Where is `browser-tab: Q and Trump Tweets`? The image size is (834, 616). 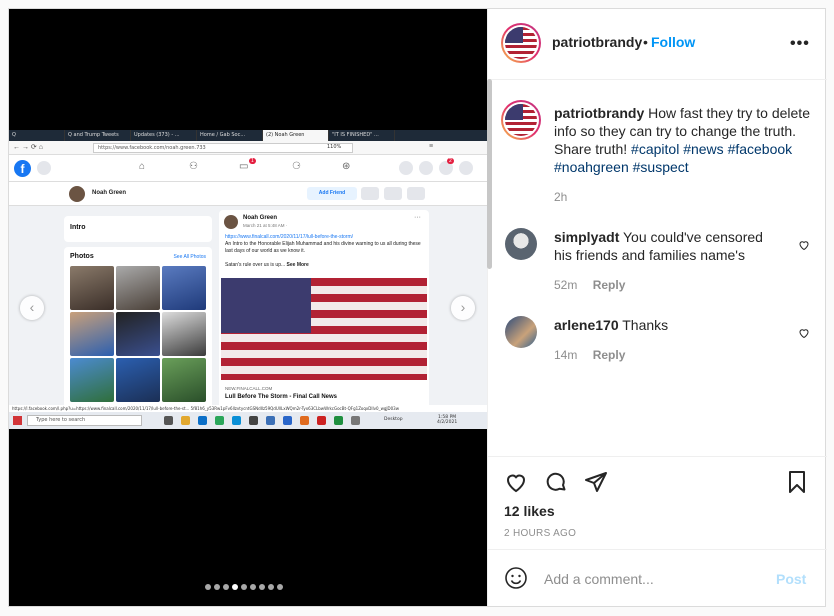
browser-tab: Q and Trump Tweets is located at coordinates (98, 135).